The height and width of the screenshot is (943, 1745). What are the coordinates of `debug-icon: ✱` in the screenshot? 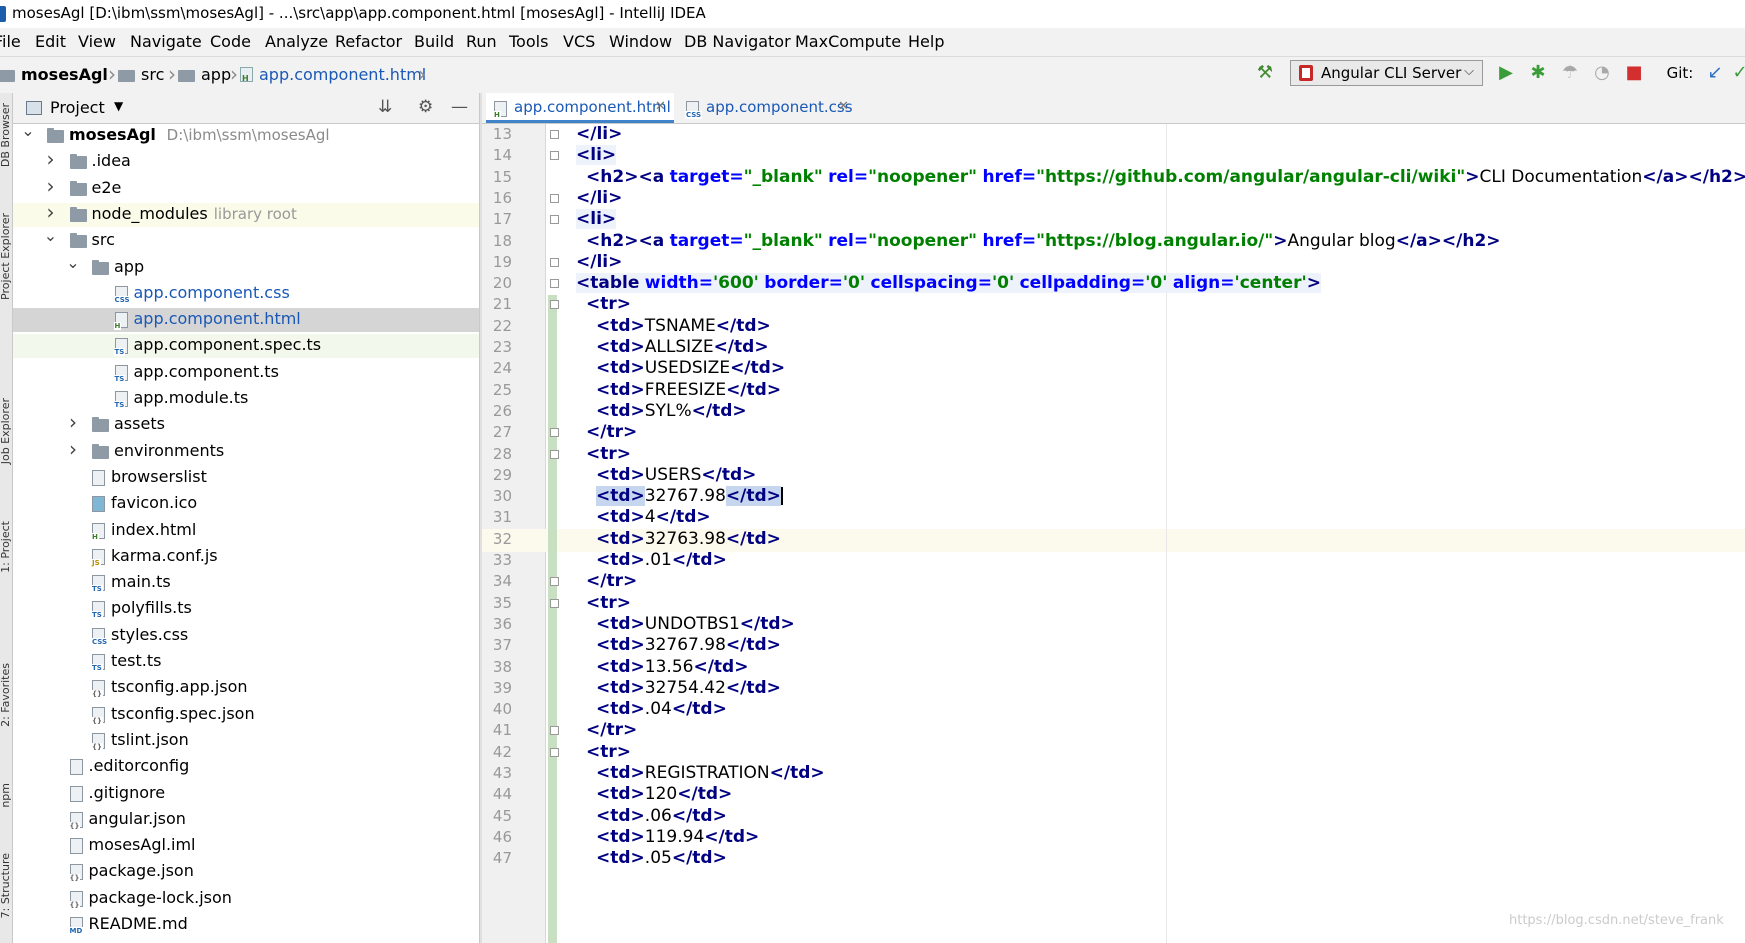 It's located at (1538, 73).